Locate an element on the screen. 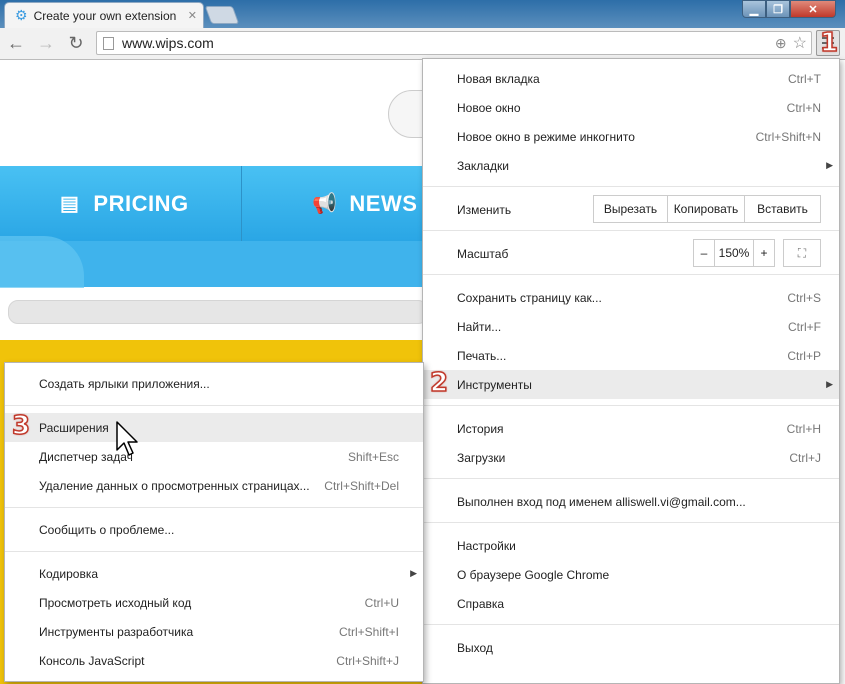 Image resolution: width=845 pixels, height=684 pixels. menu-exit: Выход is located at coordinates (631, 647).